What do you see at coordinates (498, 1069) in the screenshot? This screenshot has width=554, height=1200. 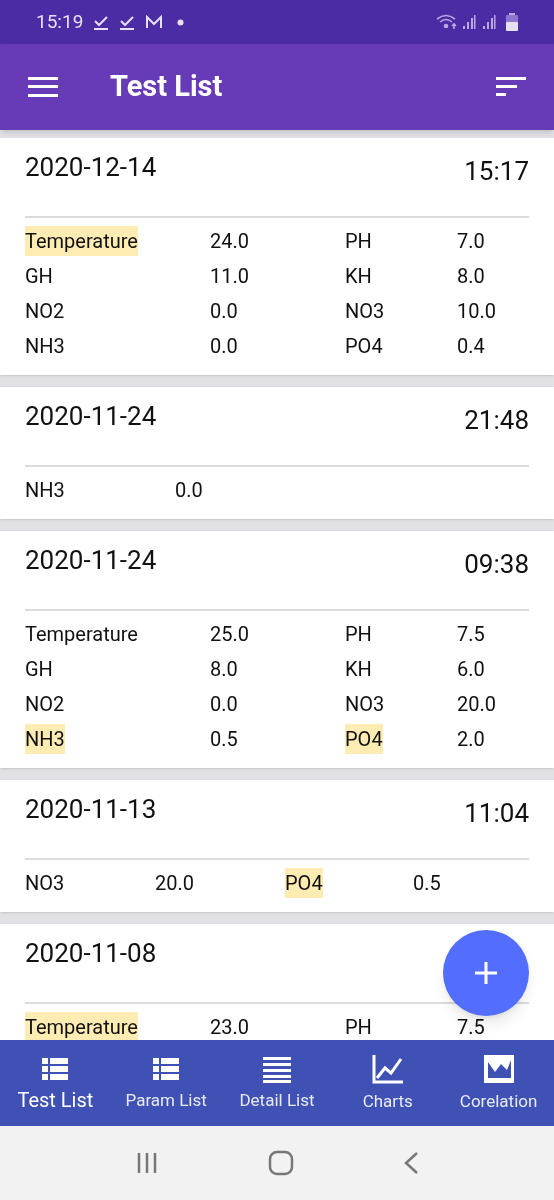 I see `area-chart-icon` at bounding box center [498, 1069].